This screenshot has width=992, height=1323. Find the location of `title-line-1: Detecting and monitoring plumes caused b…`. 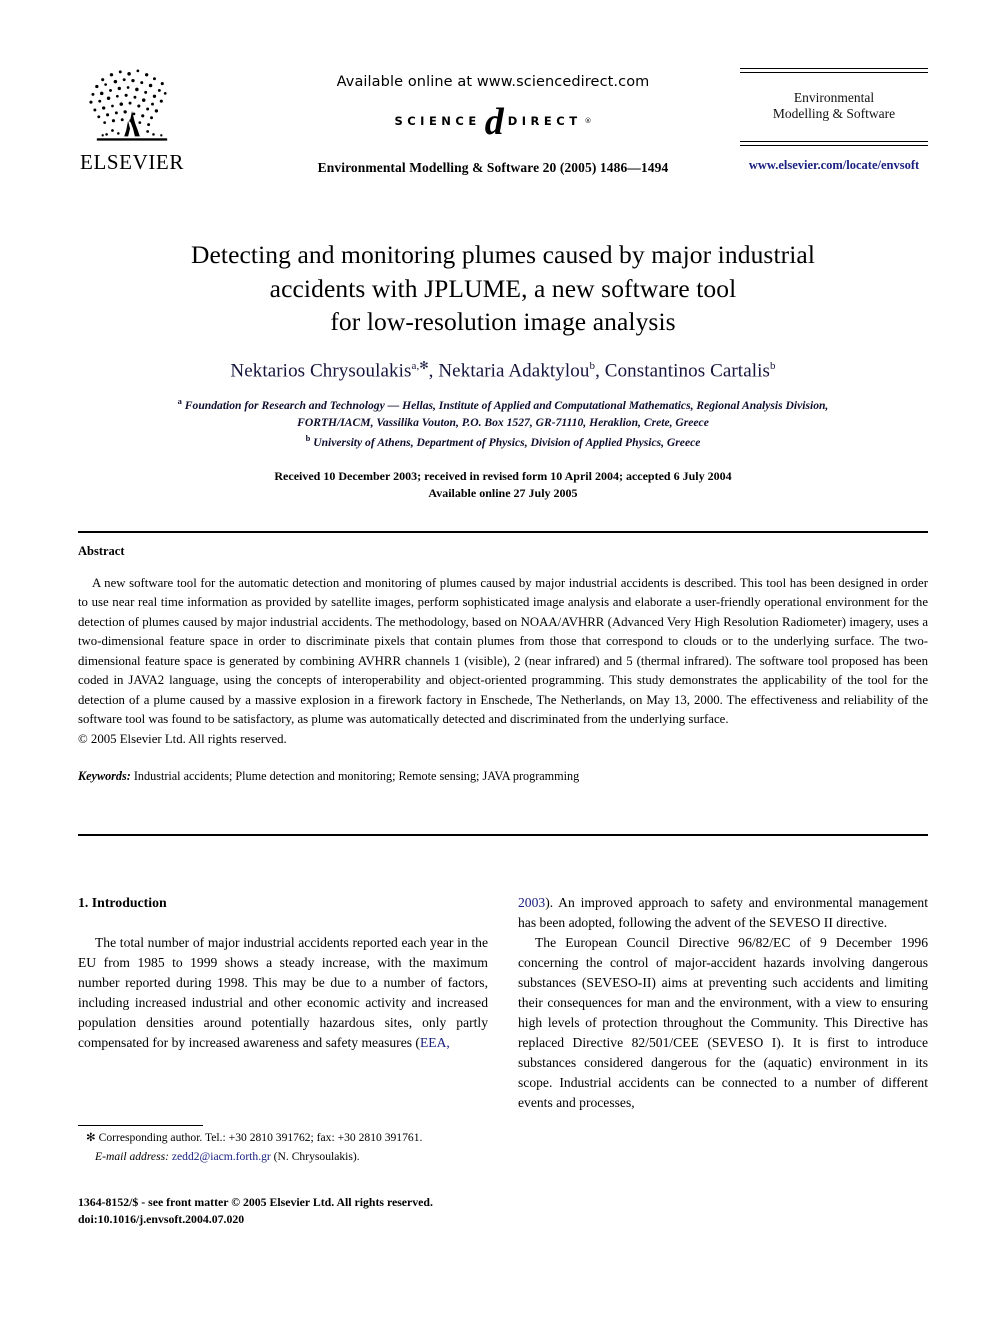

title-line-1: Detecting and monitoring plumes caused b… is located at coordinates (503, 254).